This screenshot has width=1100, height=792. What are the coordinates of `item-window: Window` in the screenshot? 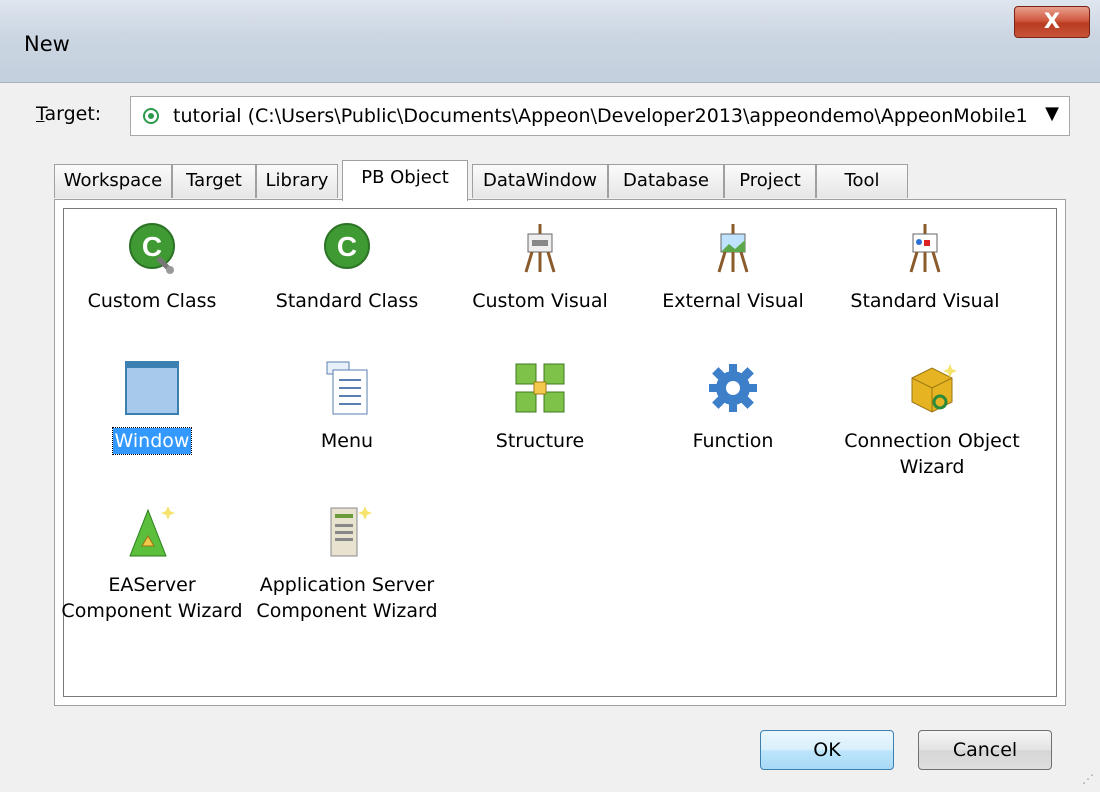 It's located at (152, 407).